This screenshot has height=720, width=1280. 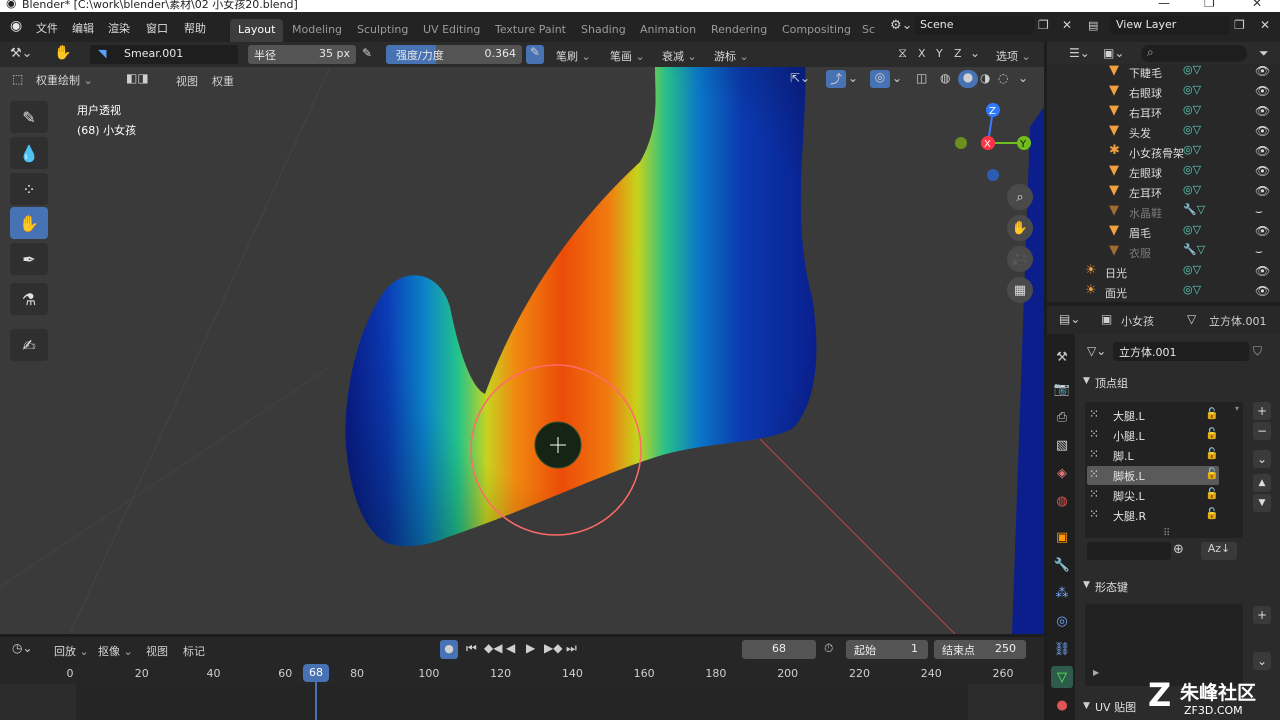 I want to click on tool-annotate: ✍, so click(x=29, y=345).